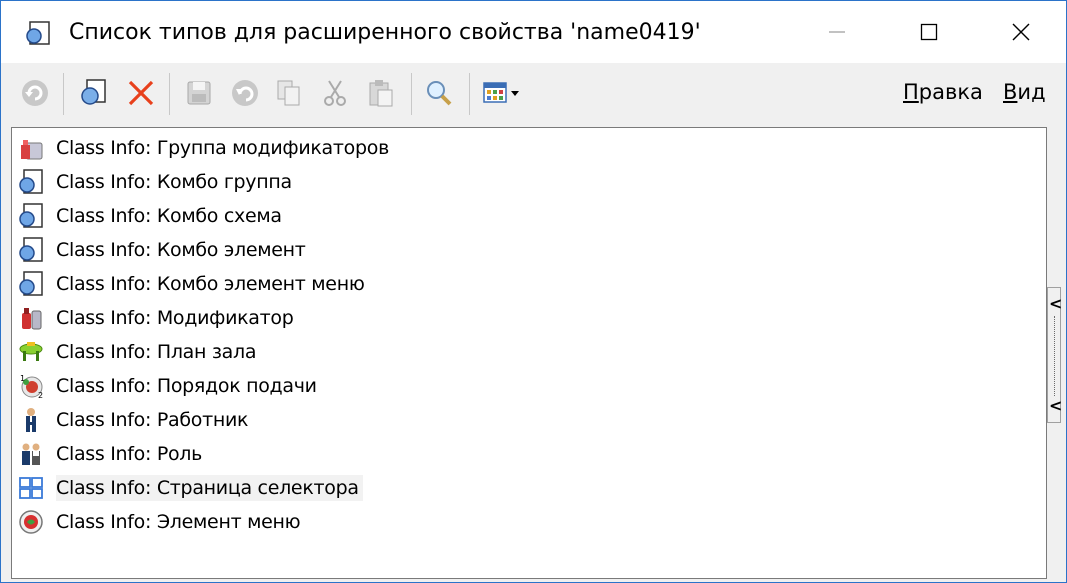 This screenshot has width=1067, height=583. Describe the element at coordinates (31, 318) in the screenshot. I see `modifier-icon` at that location.